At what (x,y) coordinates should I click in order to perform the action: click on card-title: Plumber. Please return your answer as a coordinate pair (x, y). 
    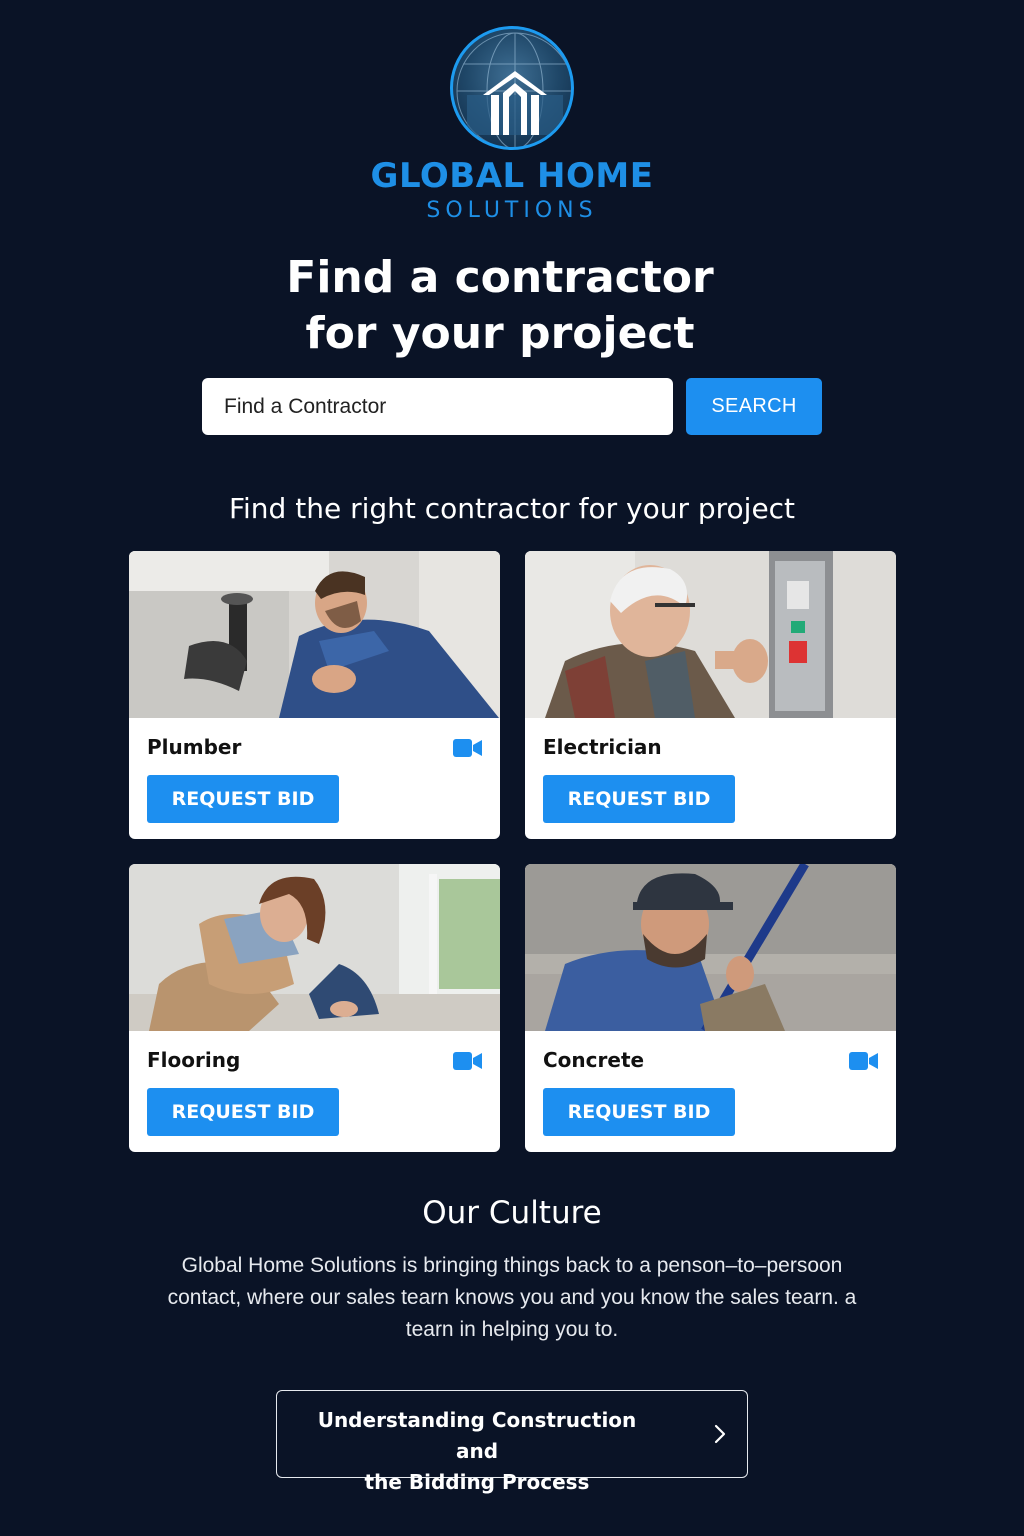
    Looking at the image, I should click on (194, 747).